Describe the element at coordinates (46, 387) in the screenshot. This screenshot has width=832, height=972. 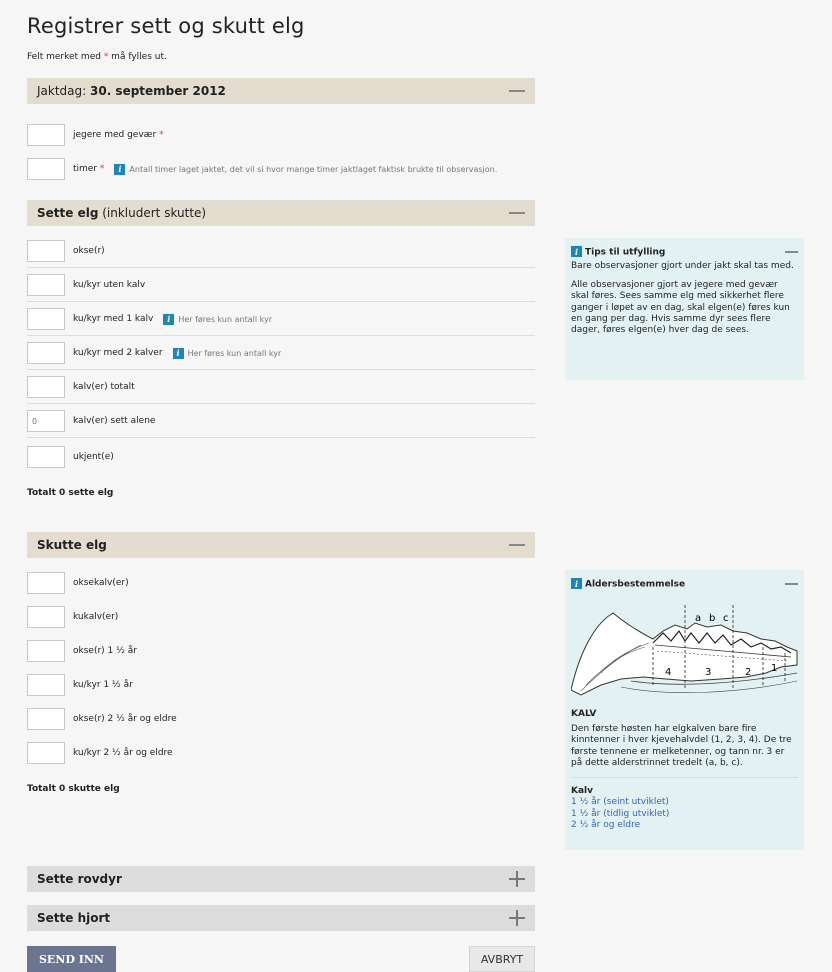
I see `kalv-totalt-input` at that location.